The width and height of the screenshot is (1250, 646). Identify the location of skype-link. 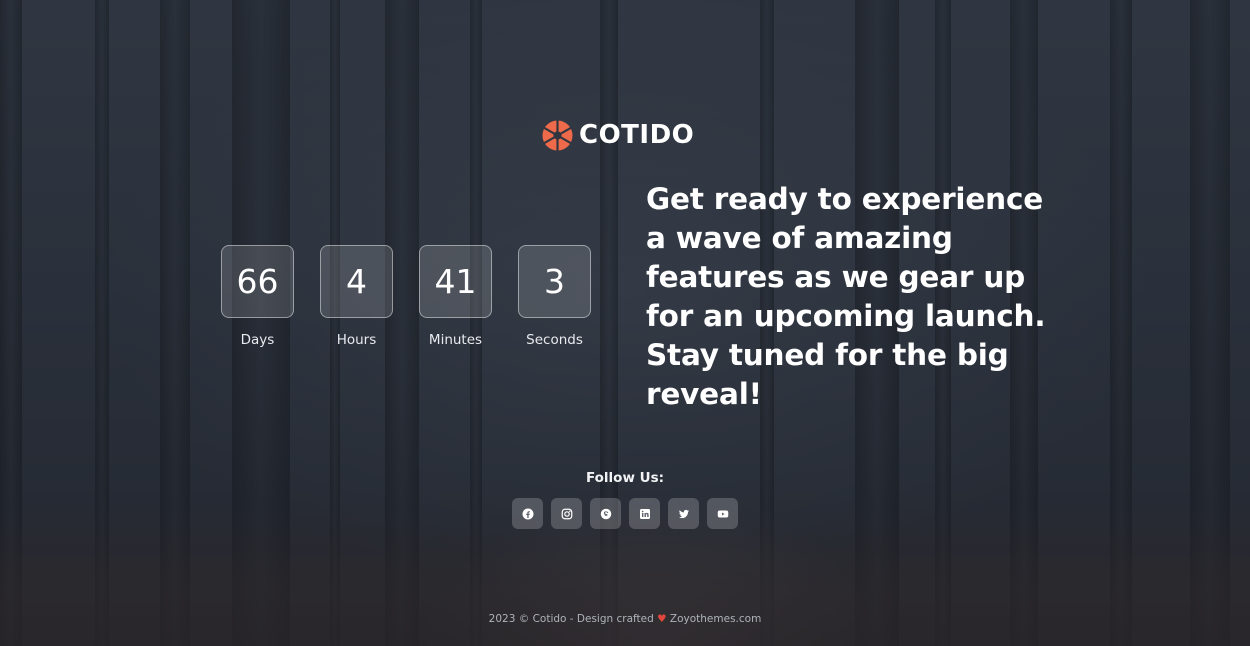
(605, 513).